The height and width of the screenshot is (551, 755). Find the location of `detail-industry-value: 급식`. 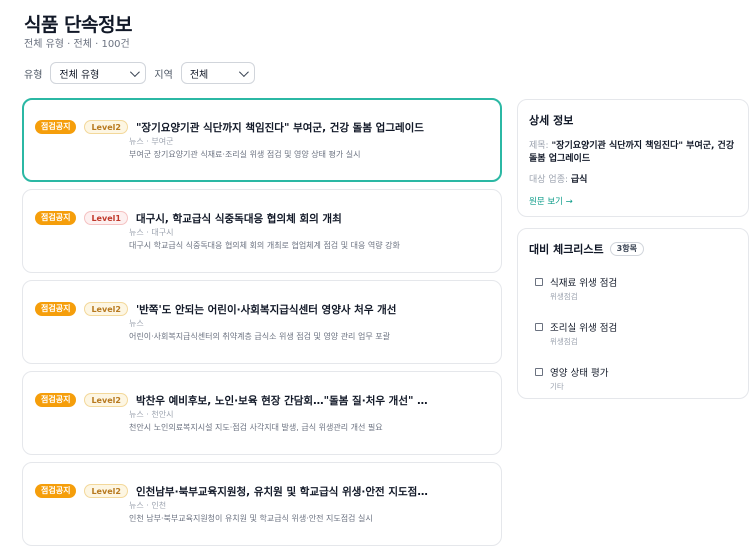

detail-industry-value: 급식 is located at coordinates (579, 180).